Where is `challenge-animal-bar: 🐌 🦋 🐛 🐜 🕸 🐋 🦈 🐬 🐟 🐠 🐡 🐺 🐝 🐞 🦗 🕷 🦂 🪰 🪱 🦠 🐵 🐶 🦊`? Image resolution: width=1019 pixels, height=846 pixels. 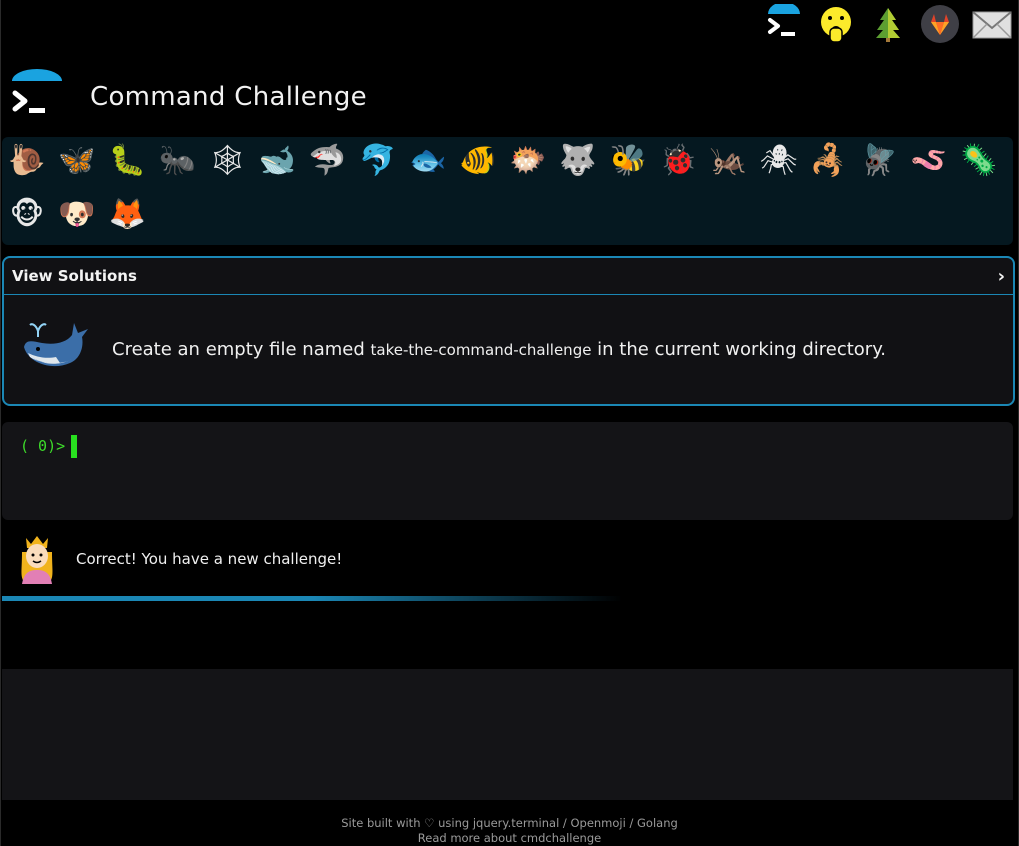 challenge-animal-bar: 🐌 🦋 🐛 🐜 🕸 🐋 🦈 🐬 🐟 🐠 🐡 🐺 🐝 🐞 🦗 🕷 🦂 🪰 🪱 🦠 🐵 🐶 🦊 is located at coordinates (507, 191).